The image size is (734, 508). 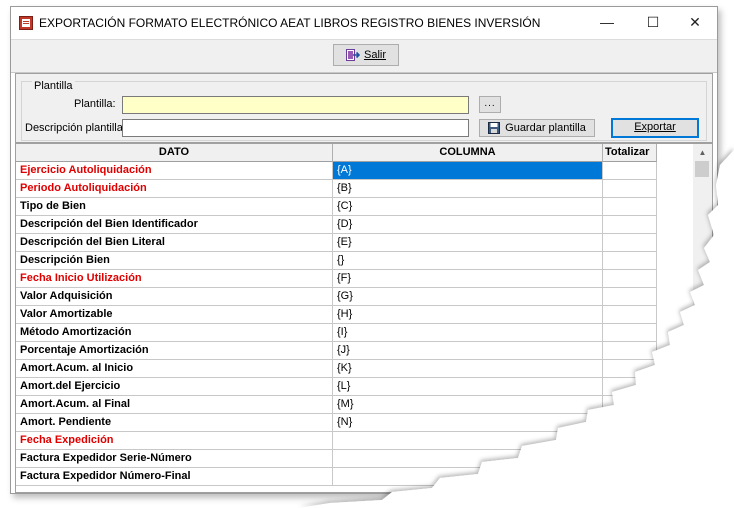 What do you see at coordinates (174, 351) in the screenshot?
I see `dato-cell: Porcentaje Amortización` at bounding box center [174, 351].